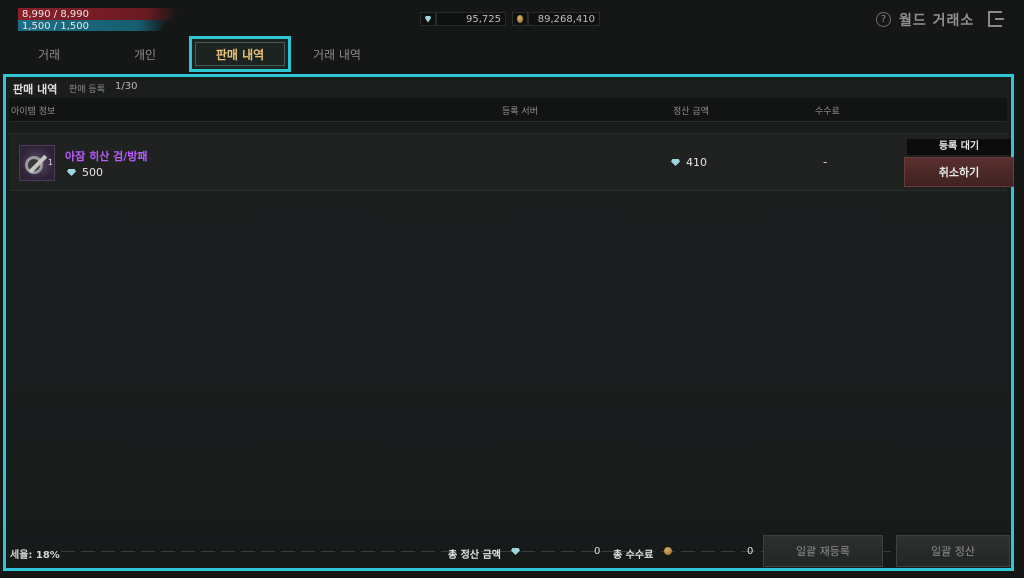  I want to click on fee-value: -, so click(825, 162).